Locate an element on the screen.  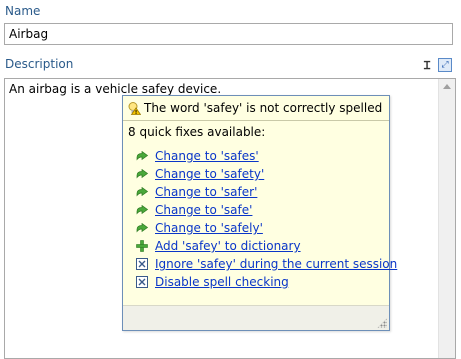
quick-fix-link: Change to 'safety' is located at coordinates (209, 174).